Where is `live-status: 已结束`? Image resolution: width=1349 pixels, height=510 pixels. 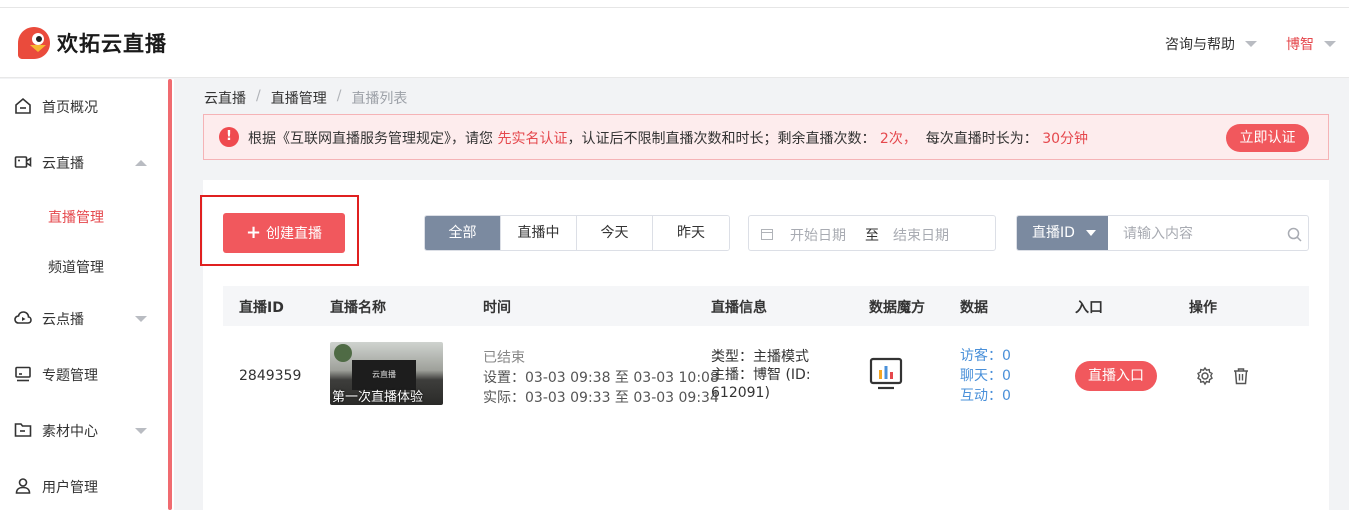 live-status: 已结束 is located at coordinates (504, 358).